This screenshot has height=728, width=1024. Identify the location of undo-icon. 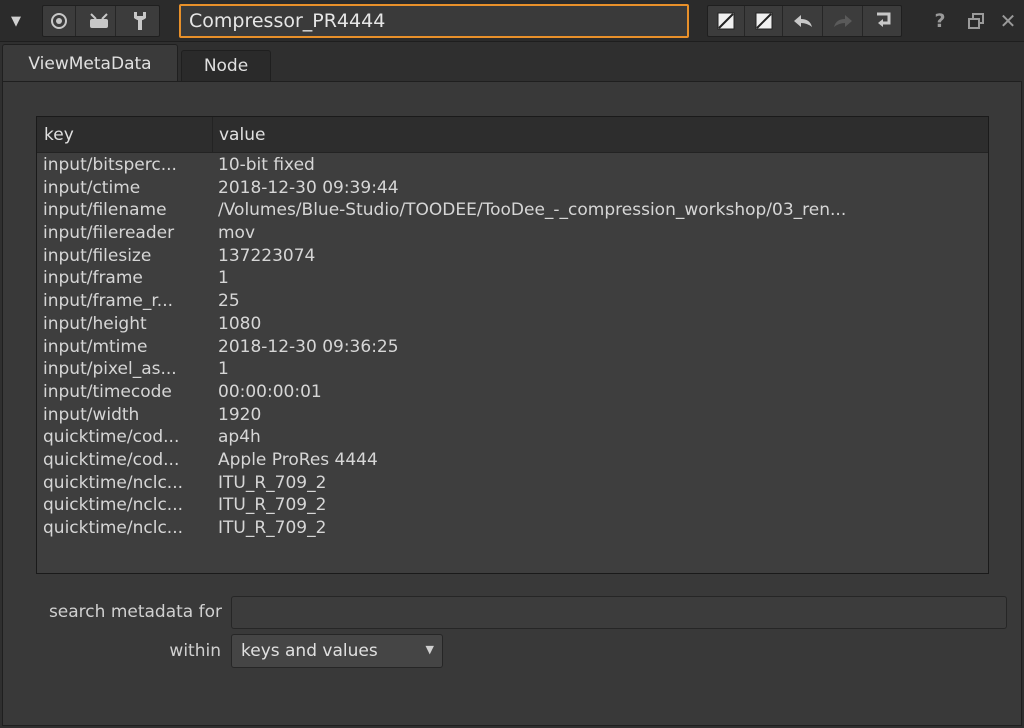
(803, 21).